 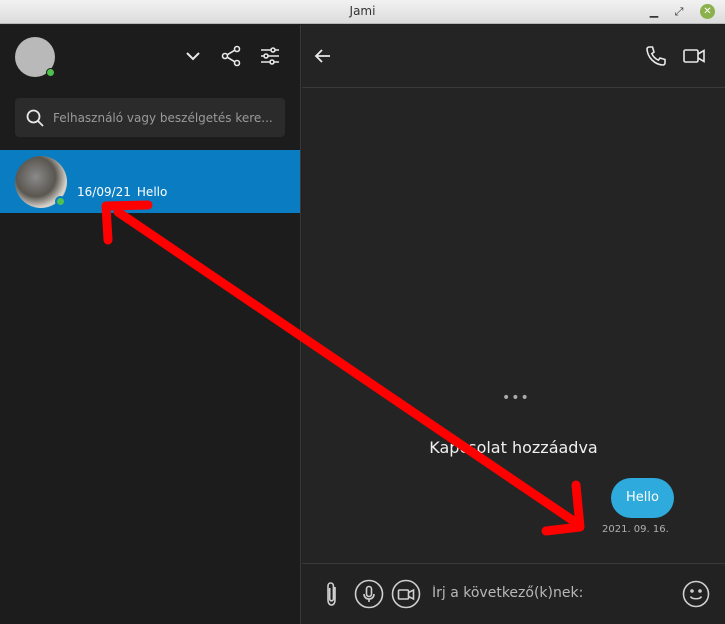 What do you see at coordinates (654, 12) in the screenshot?
I see `minimize-button: ▁` at bounding box center [654, 12].